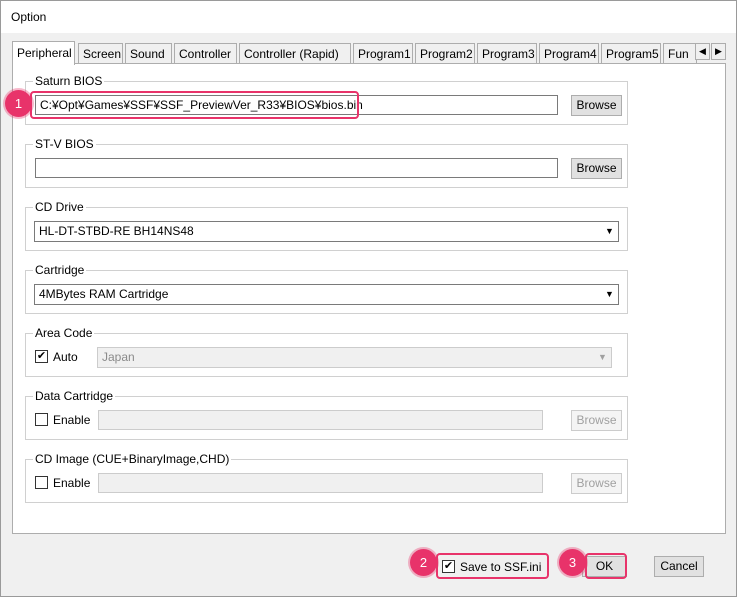 The width and height of the screenshot is (737, 597). What do you see at coordinates (72, 420) in the screenshot?
I see `data-cartridge-enable-label: Enable` at bounding box center [72, 420].